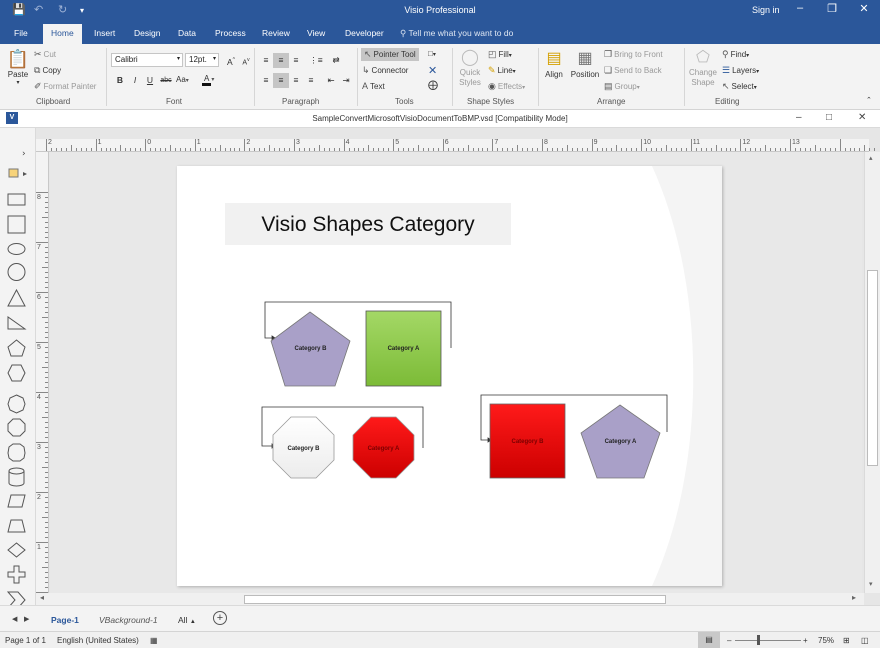 The image size is (880, 648). What do you see at coordinates (65, 86) in the screenshot?
I see `format-painter-button: ✐ Format Painter` at bounding box center [65, 86].